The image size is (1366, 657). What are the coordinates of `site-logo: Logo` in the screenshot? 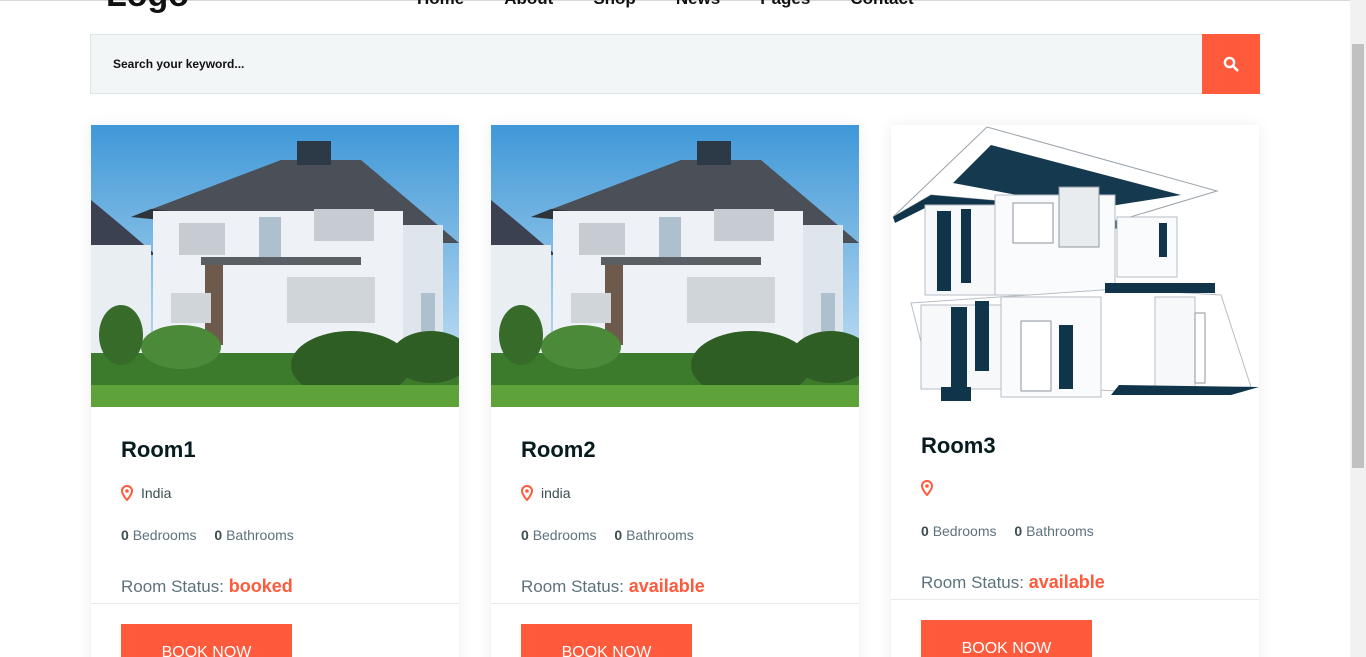 It's located at (147, 6).